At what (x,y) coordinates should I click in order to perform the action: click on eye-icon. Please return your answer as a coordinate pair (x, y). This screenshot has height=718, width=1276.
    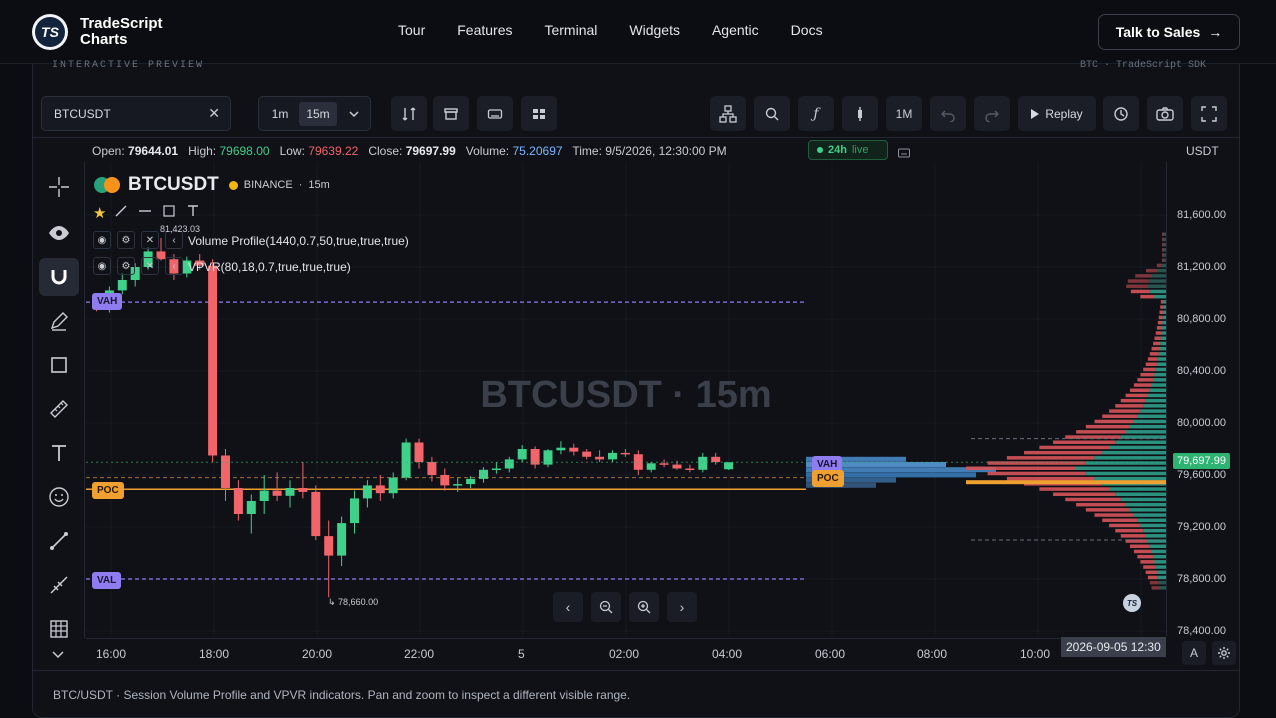
    Looking at the image, I should click on (59, 233).